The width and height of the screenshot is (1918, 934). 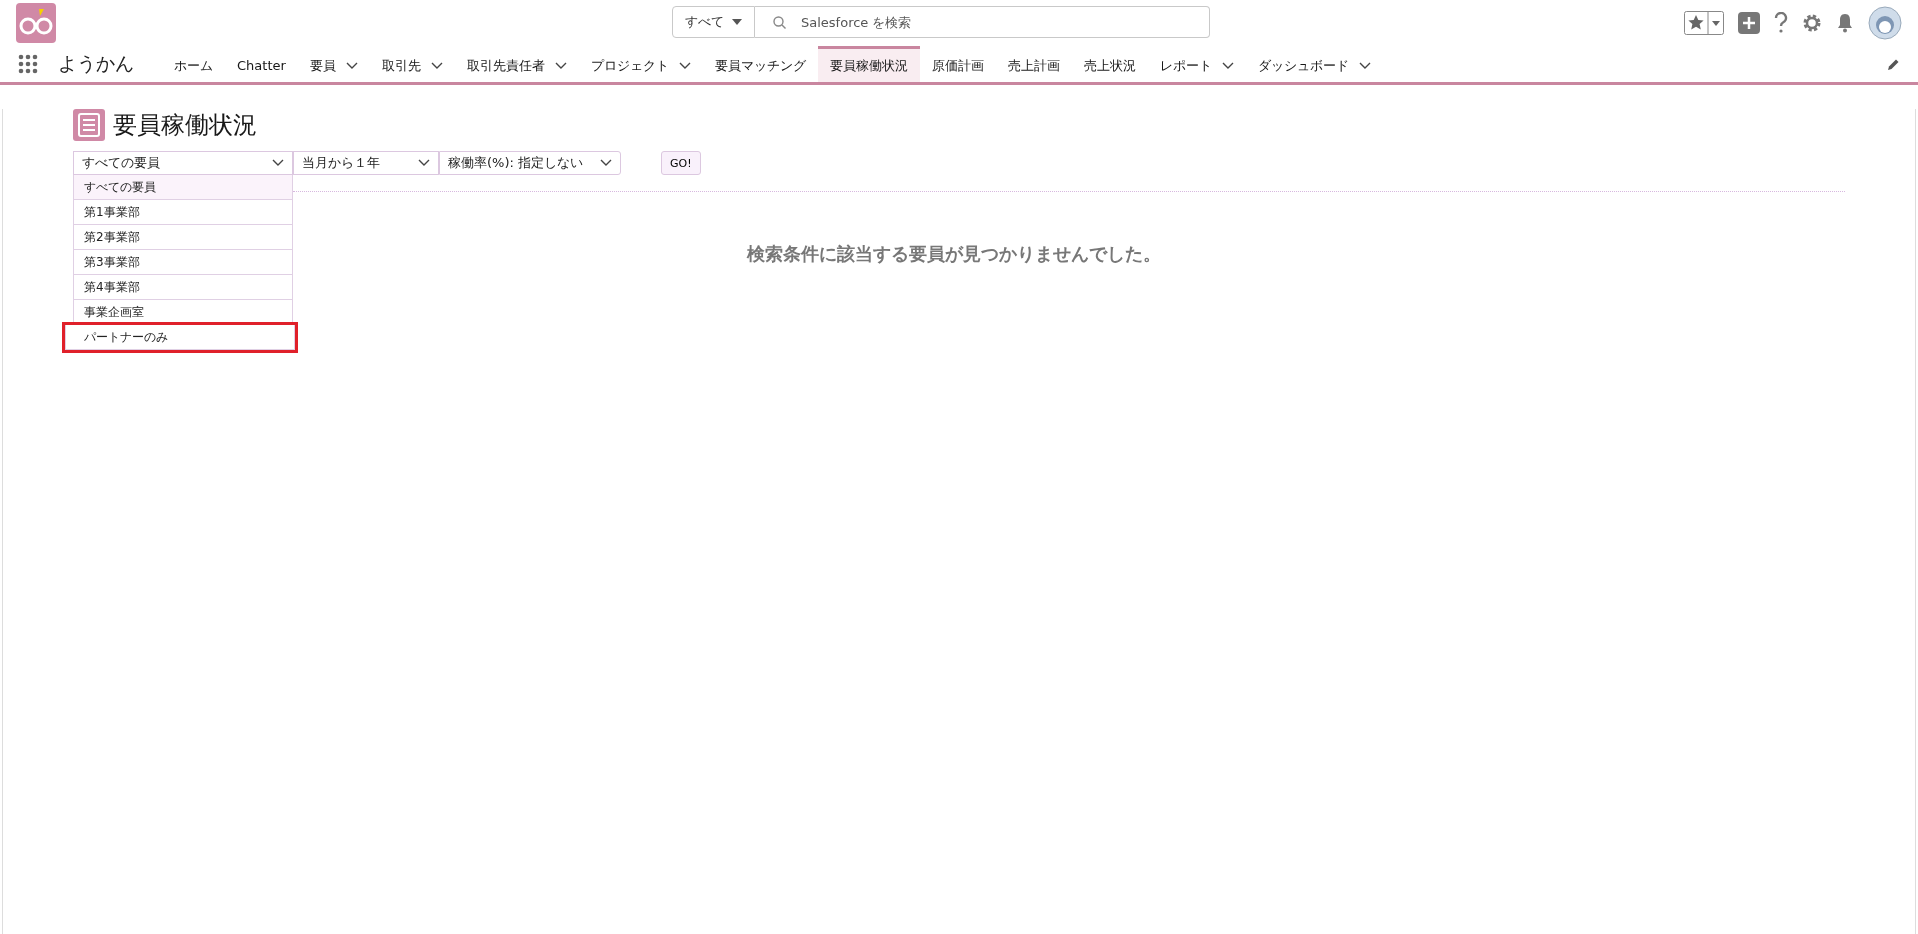 What do you see at coordinates (1749, 23) in the screenshot?
I see `plus-icon` at bounding box center [1749, 23].